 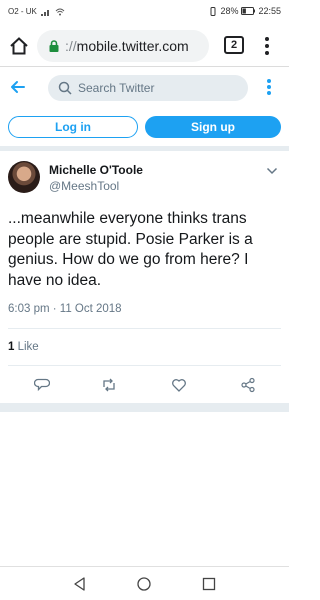 I want to click on battery-percent: 28%, so click(x=229, y=11).